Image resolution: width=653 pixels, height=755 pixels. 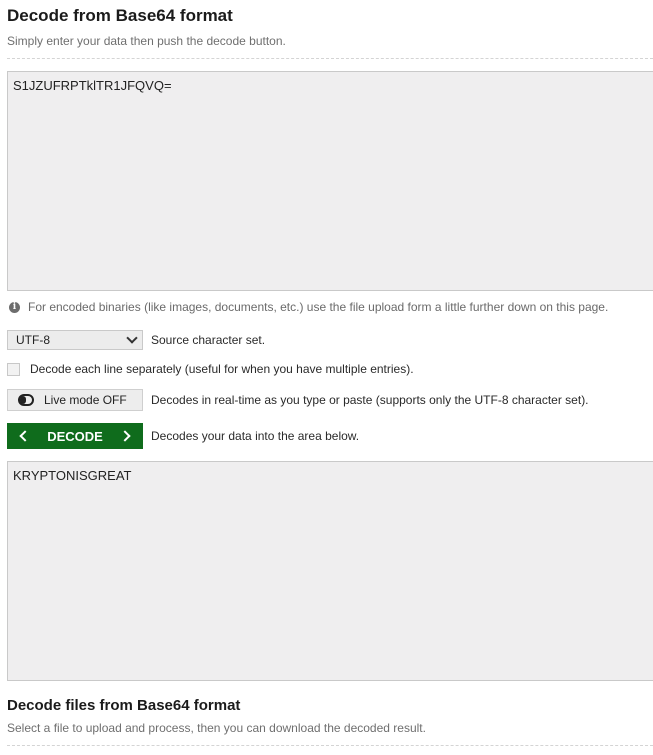 I want to click on toggle-icon, so click(x=26, y=400).